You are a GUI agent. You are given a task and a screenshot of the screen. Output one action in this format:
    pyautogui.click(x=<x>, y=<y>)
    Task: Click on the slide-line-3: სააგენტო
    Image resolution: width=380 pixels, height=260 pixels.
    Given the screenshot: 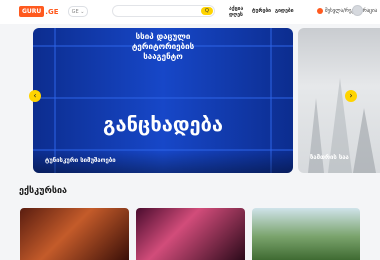 What is the action you would take?
    pyautogui.click(x=163, y=56)
    